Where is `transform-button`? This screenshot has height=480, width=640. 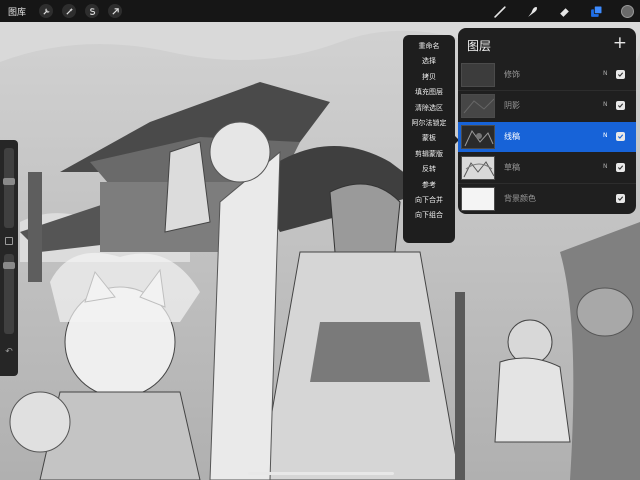
transform-button is located at coordinates (115, 11).